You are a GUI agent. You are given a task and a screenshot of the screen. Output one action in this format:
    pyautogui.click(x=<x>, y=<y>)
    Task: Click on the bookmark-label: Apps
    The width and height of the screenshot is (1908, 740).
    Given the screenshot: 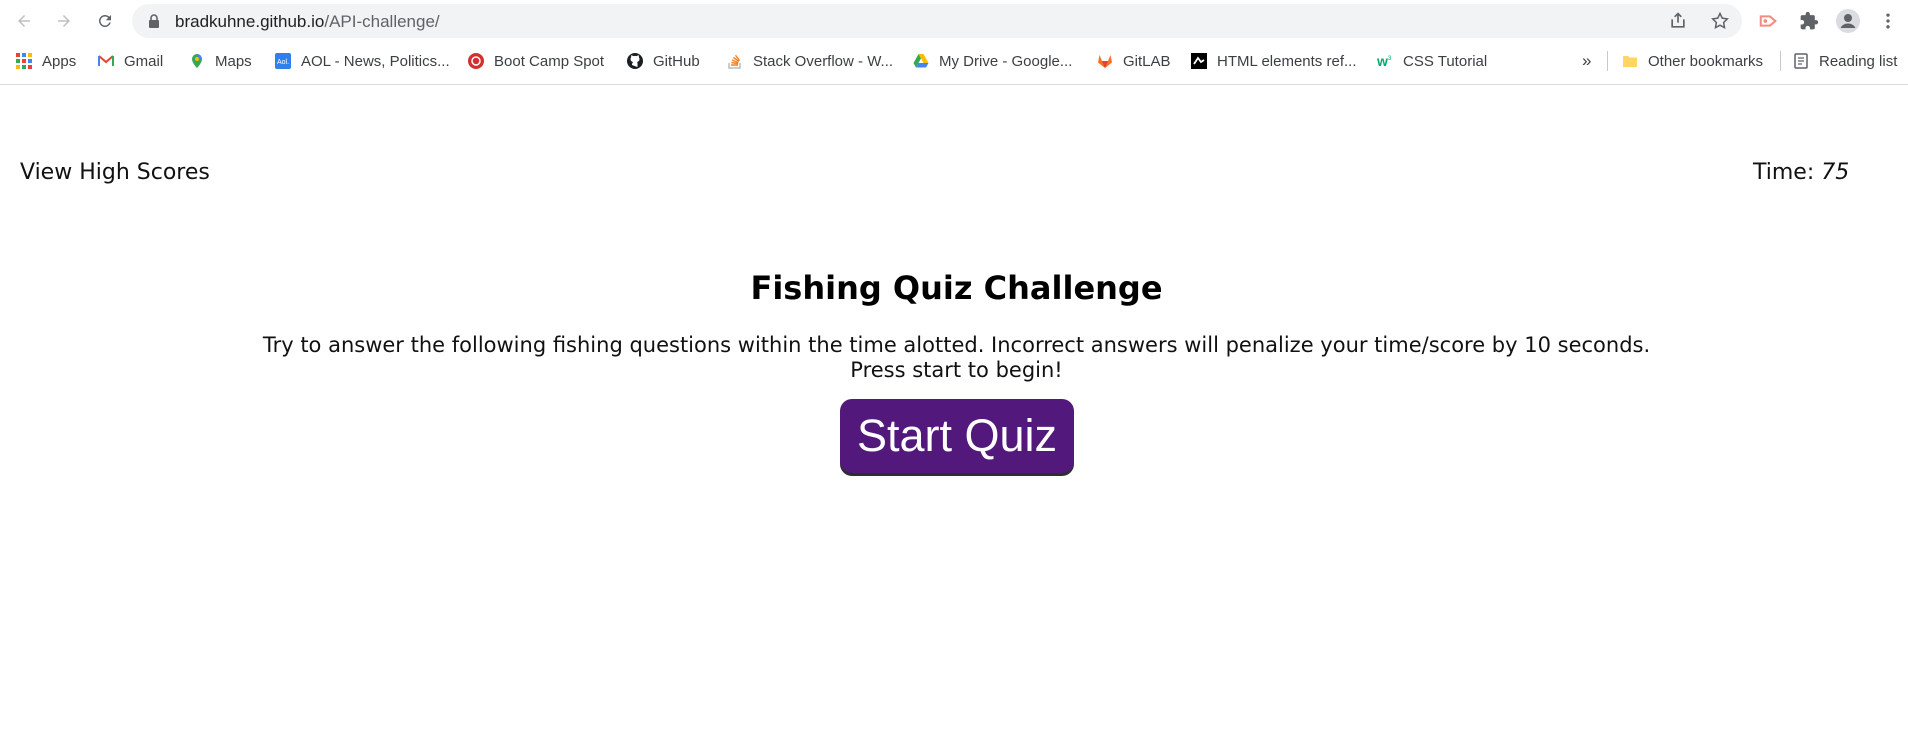 What is the action you would take?
    pyautogui.click(x=59, y=61)
    